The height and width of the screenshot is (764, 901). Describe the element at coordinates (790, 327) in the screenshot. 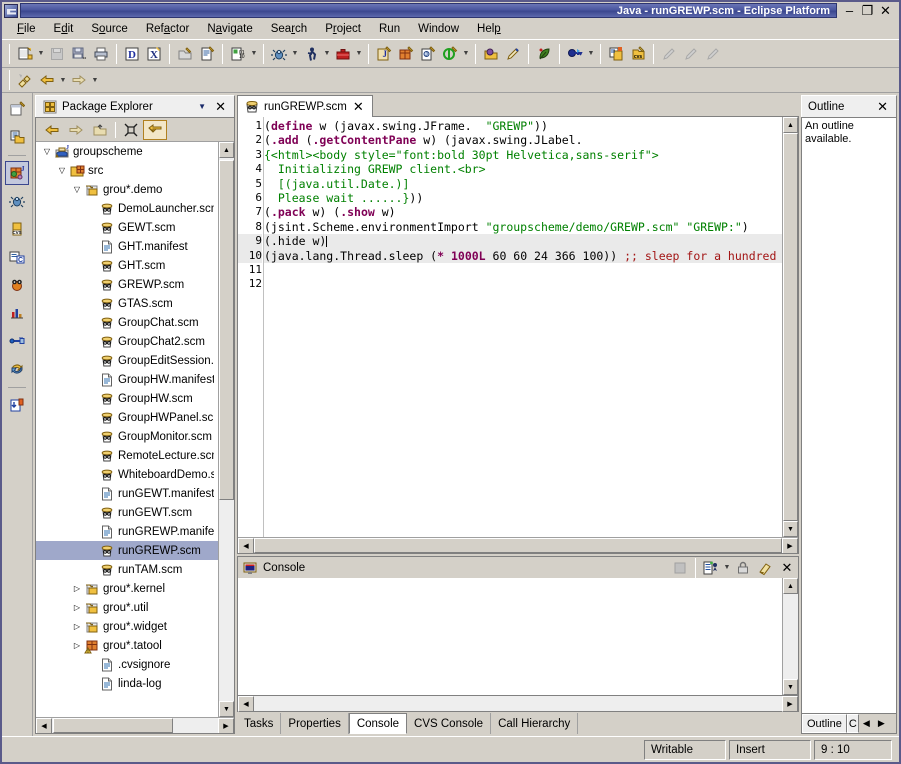

I see `editor-vertical-scrollbar: ▲ ▼` at that location.